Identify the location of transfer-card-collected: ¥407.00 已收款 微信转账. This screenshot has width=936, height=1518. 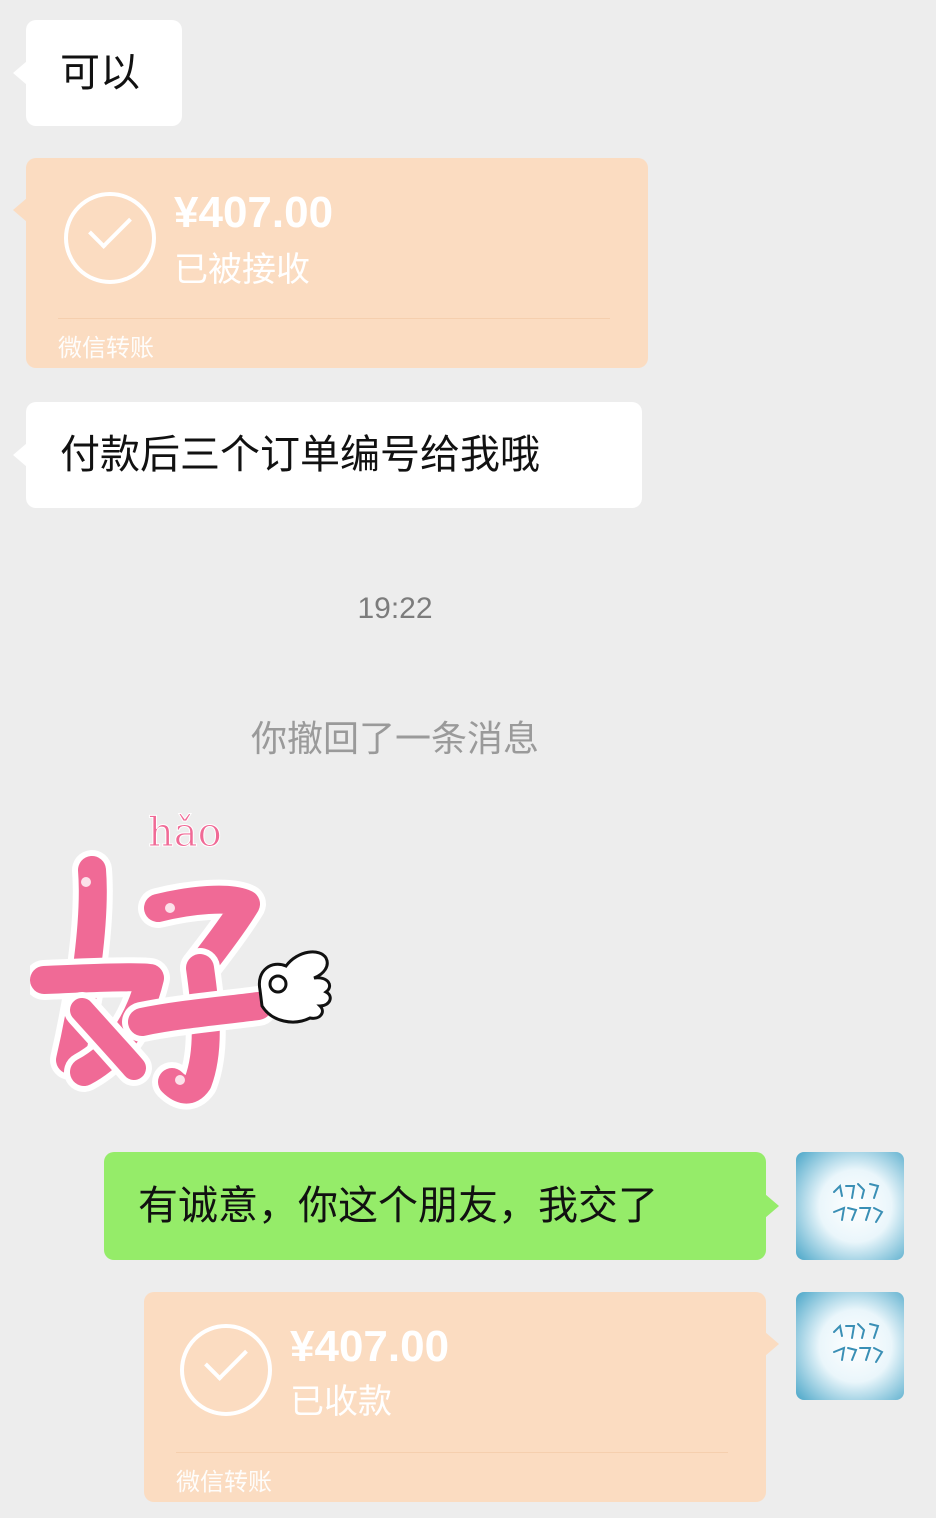
(461, 1397).